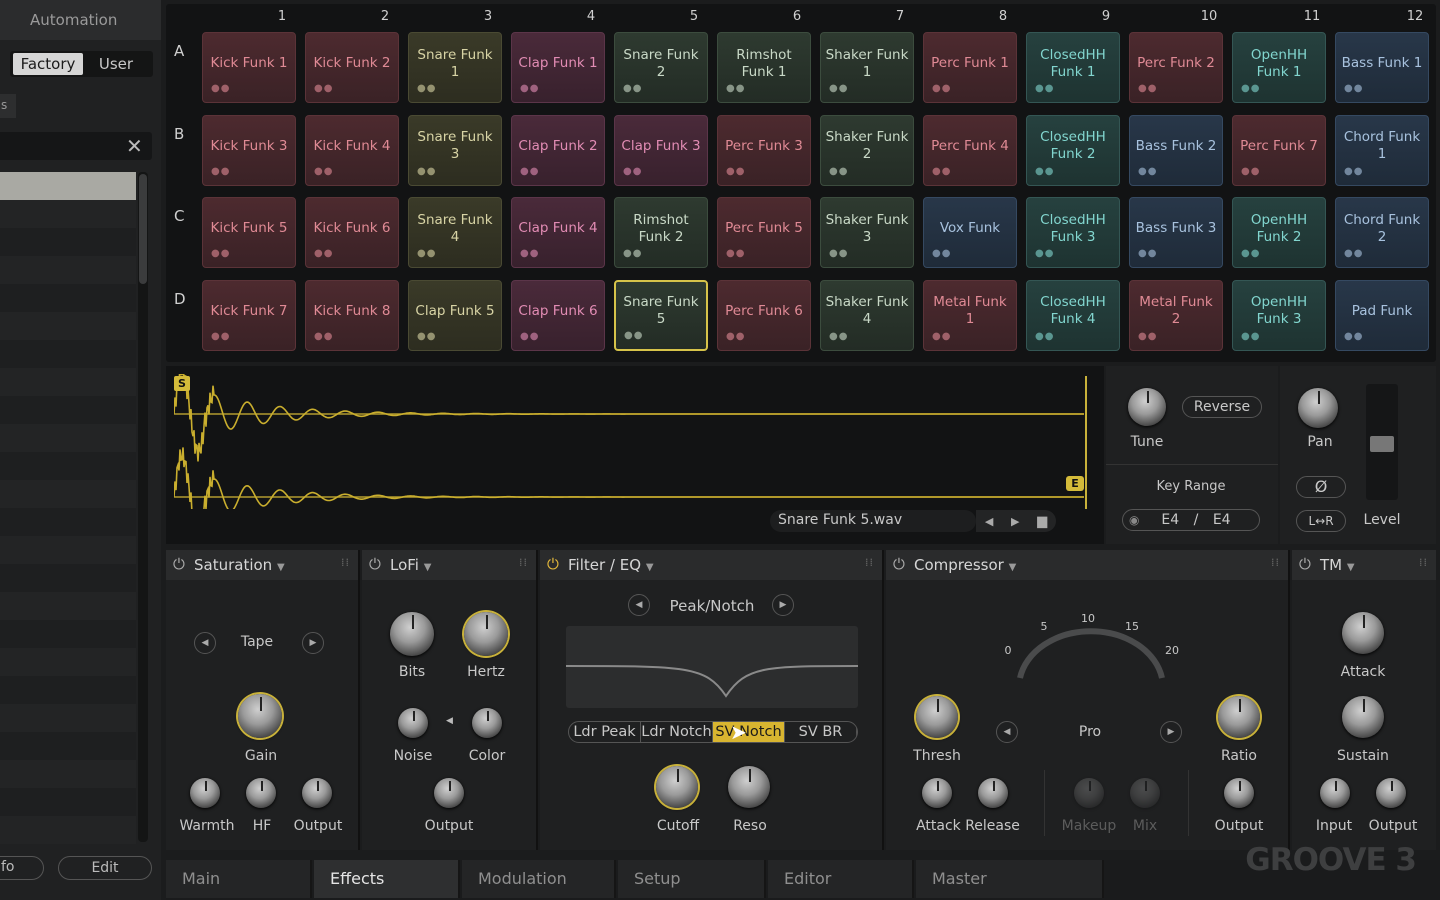 Image resolution: width=1440 pixels, height=900 pixels. I want to click on tab-main: Main, so click(239, 879).